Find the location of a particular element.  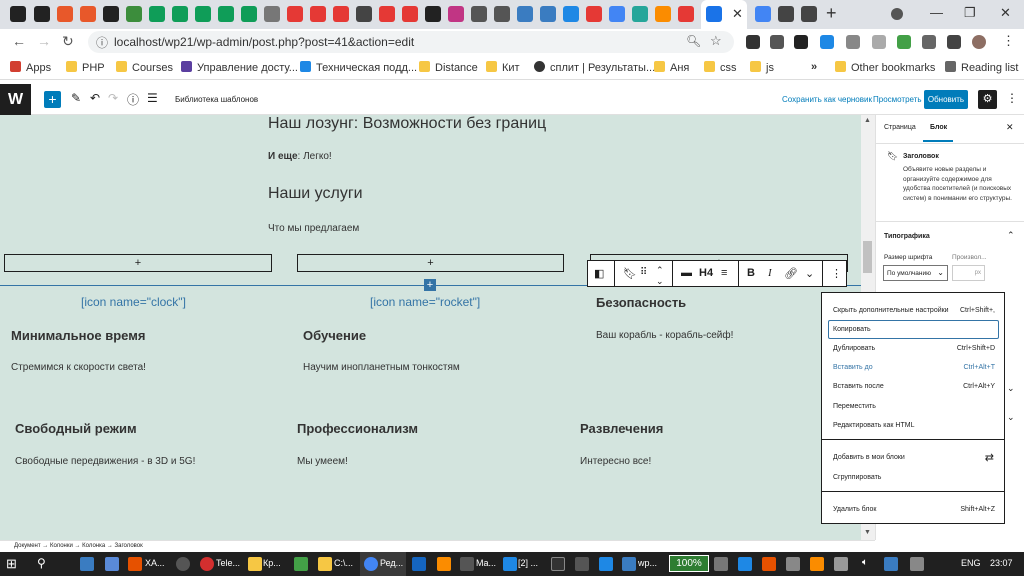

column-heading: Обучение is located at coordinates (334, 335).